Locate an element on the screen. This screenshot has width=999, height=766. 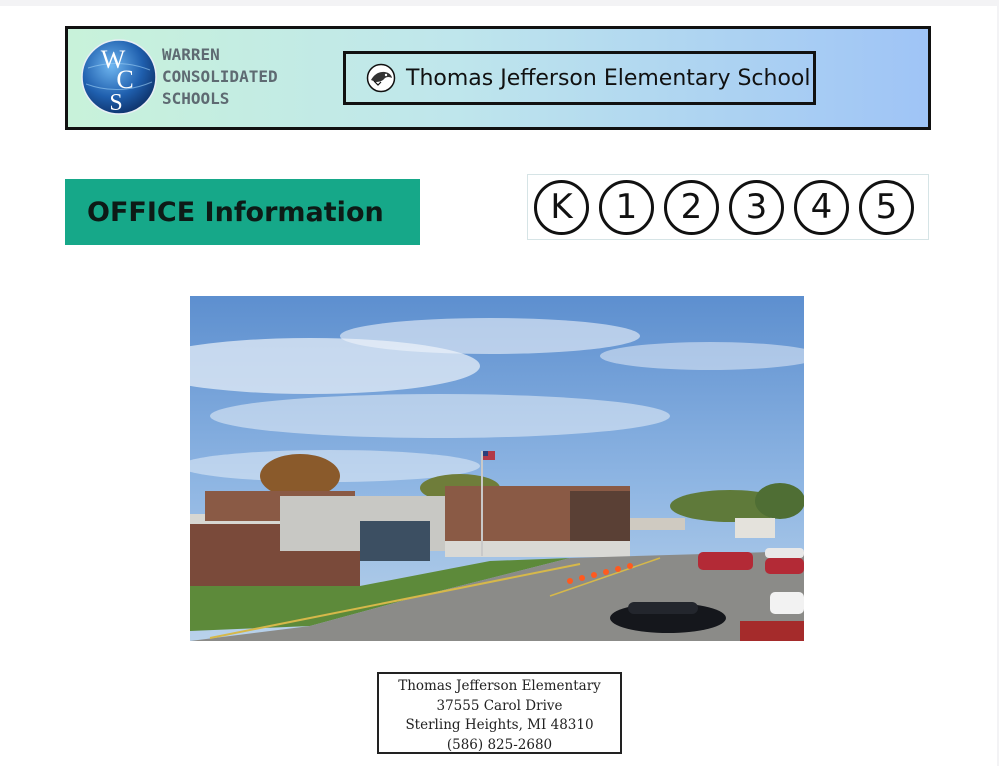
logo-letter-s: S is located at coordinates (115, 103).